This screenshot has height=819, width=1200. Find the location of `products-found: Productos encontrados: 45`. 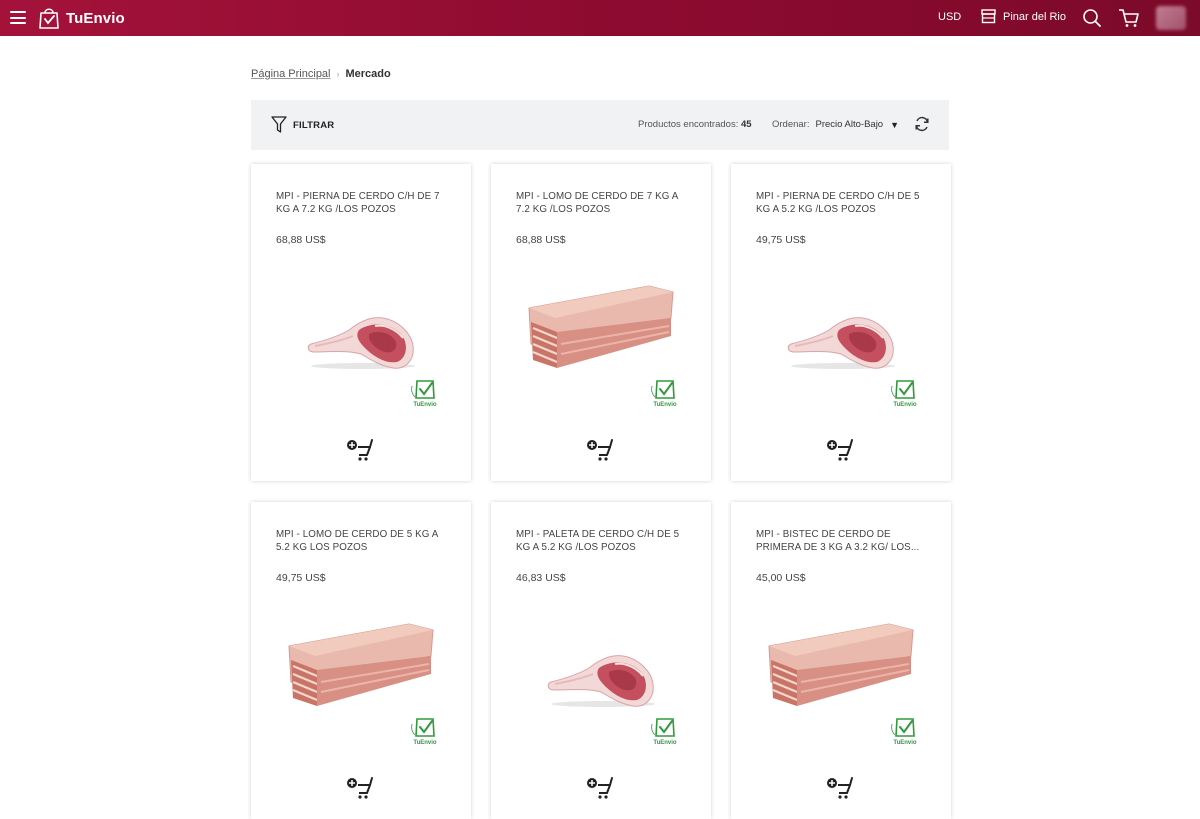

products-found: Productos encontrados: 45 is located at coordinates (695, 124).